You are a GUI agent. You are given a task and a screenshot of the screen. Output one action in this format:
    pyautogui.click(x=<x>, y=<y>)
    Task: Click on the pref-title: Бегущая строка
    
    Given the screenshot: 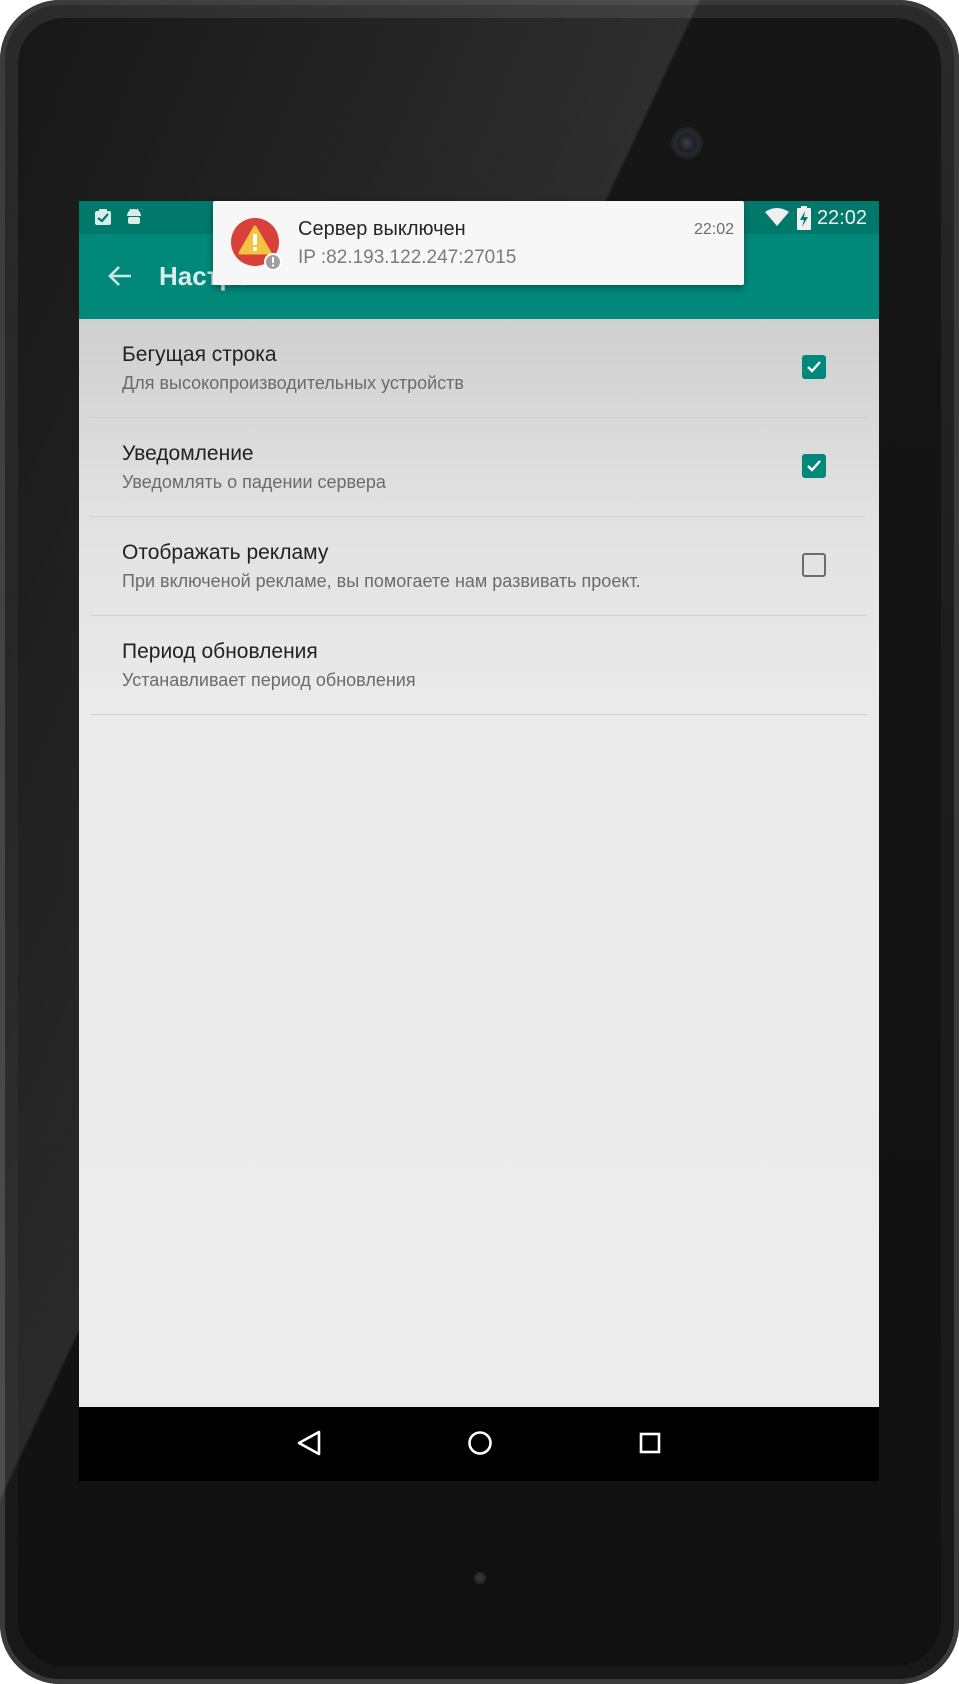 What is the action you would take?
    pyautogui.click(x=199, y=354)
    